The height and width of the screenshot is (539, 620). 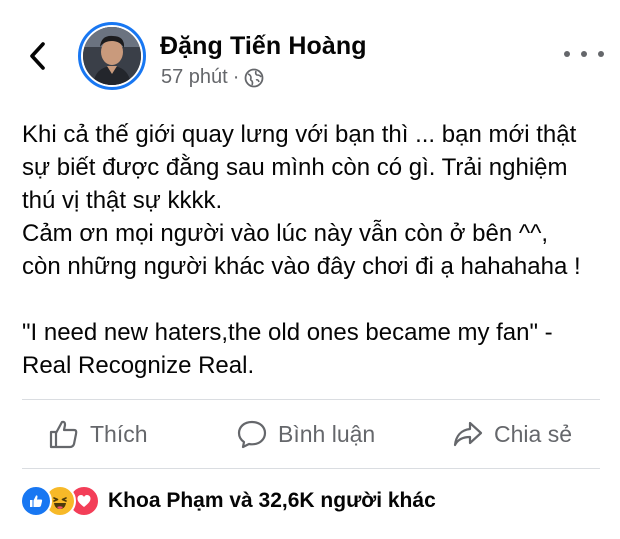 I want to click on back-button, so click(x=38, y=56).